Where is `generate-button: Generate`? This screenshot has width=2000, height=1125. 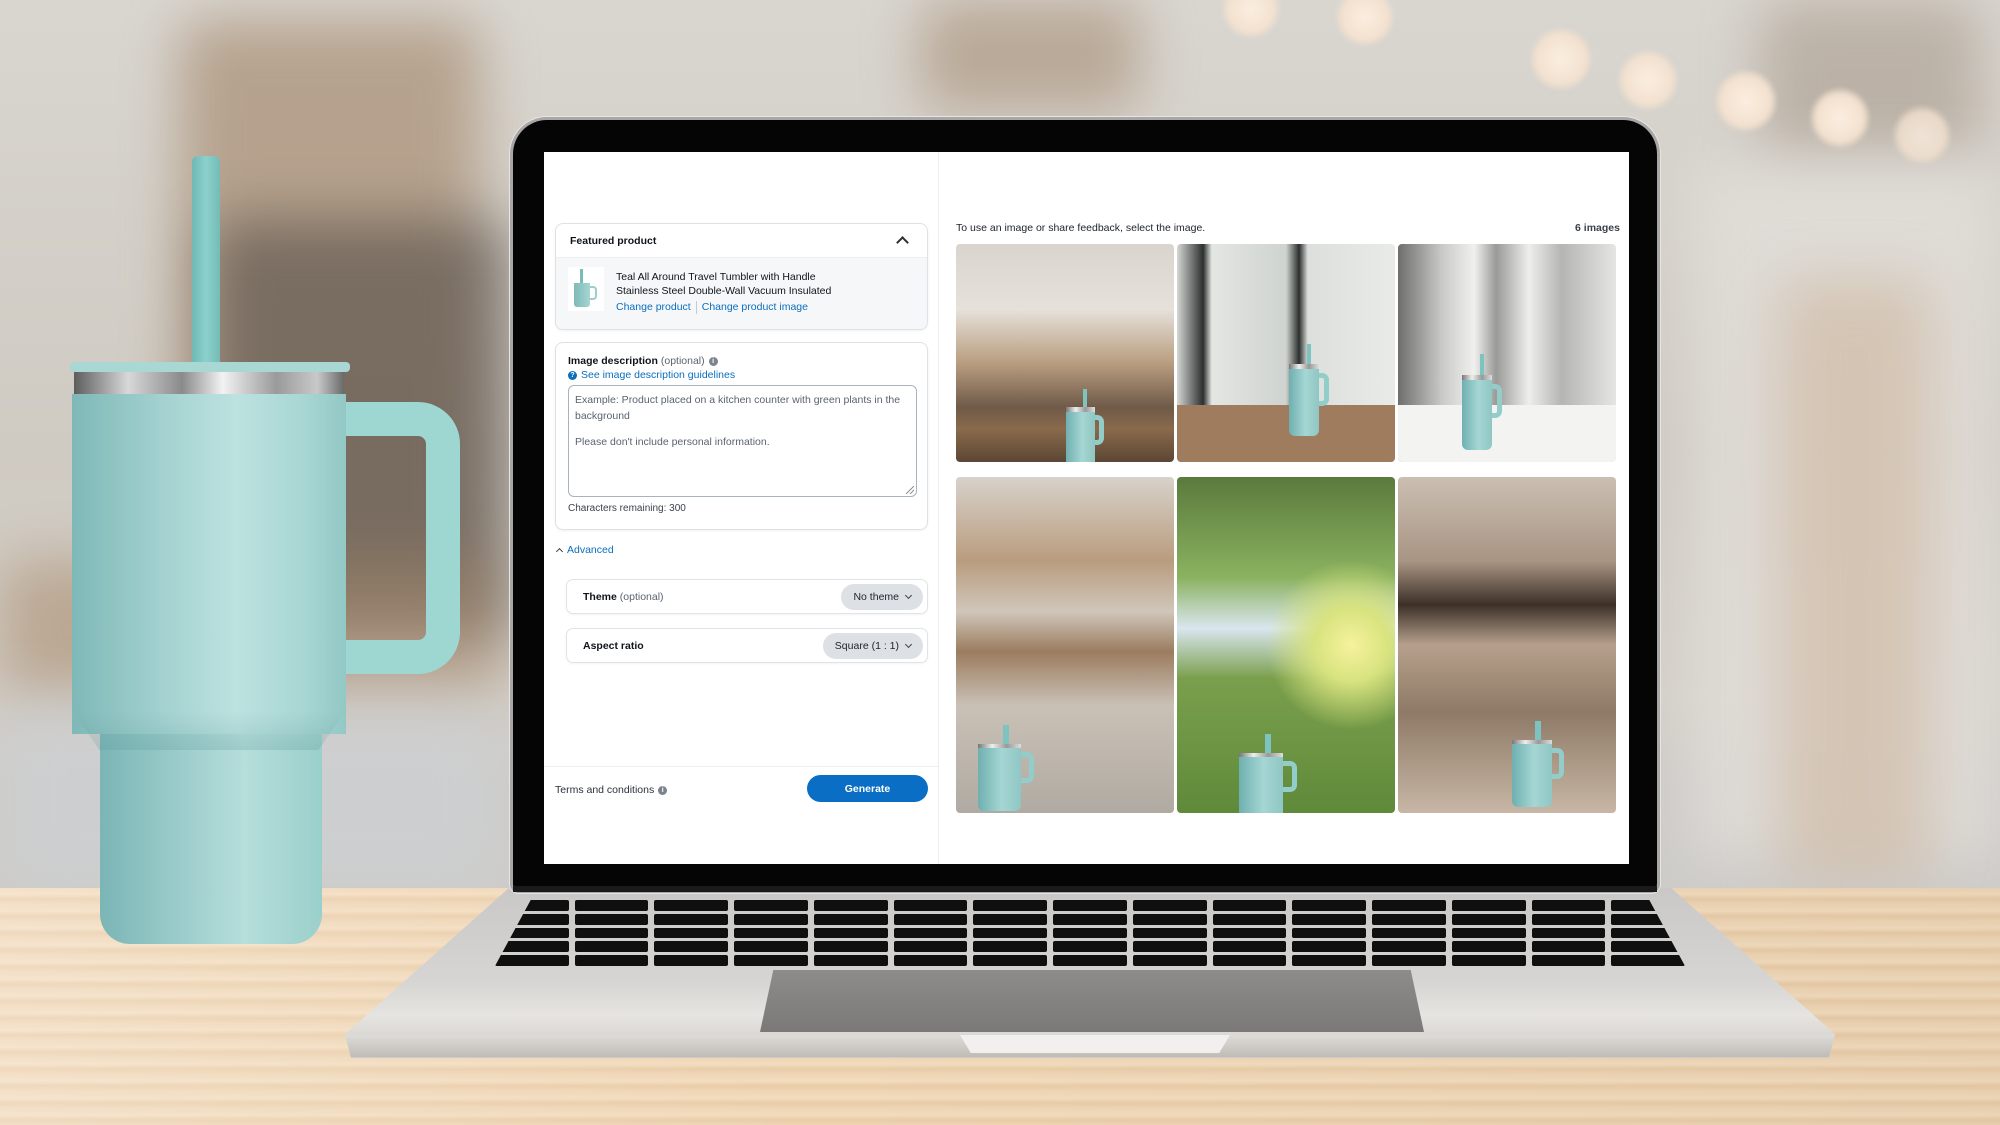
generate-button: Generate is located at coordinates (867, 788).